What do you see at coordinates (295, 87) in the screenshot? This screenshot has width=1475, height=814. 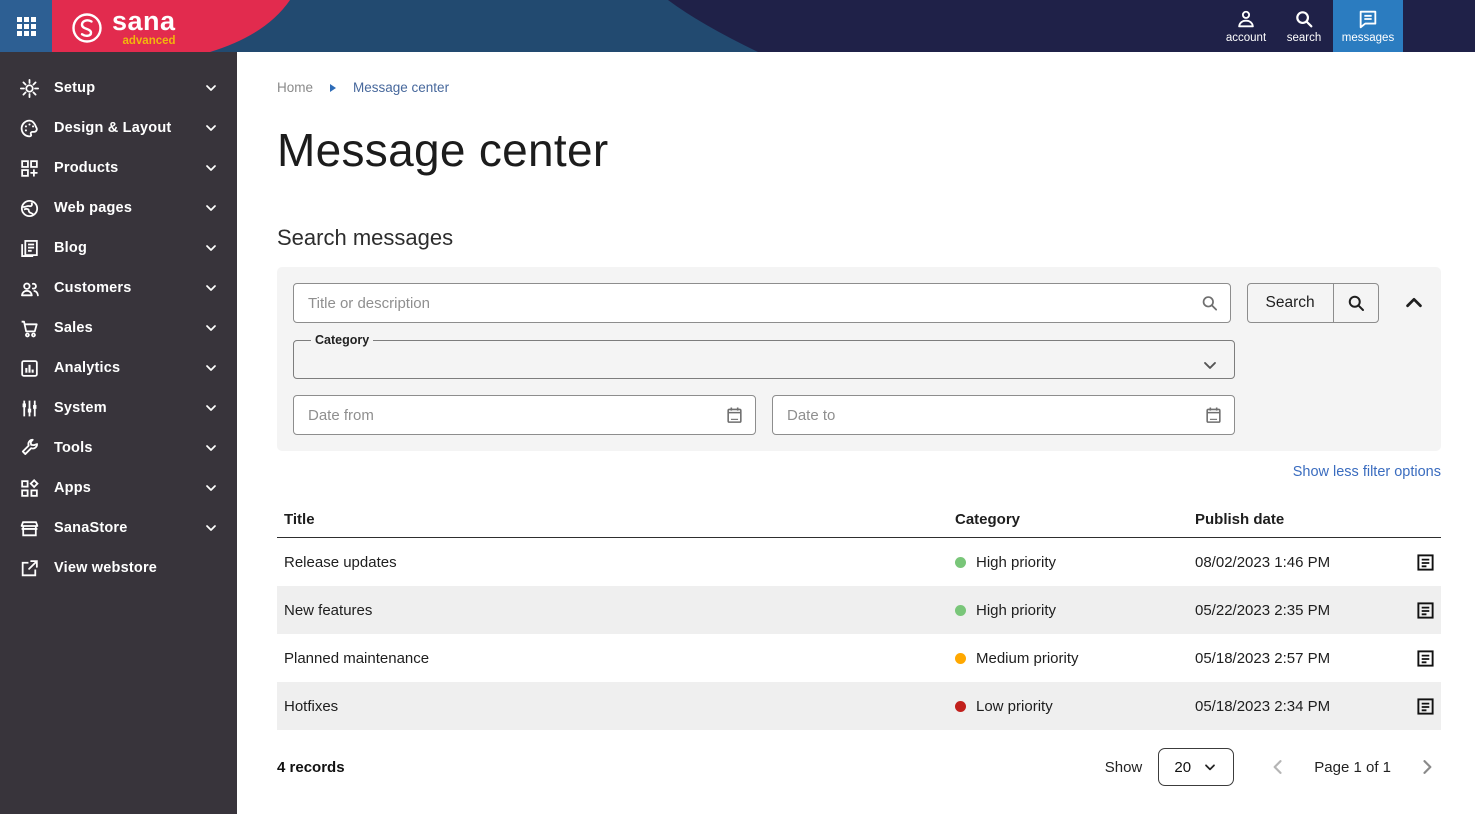 I see `breadcrumb-home-link: Home` at bounding box center [295, 87].